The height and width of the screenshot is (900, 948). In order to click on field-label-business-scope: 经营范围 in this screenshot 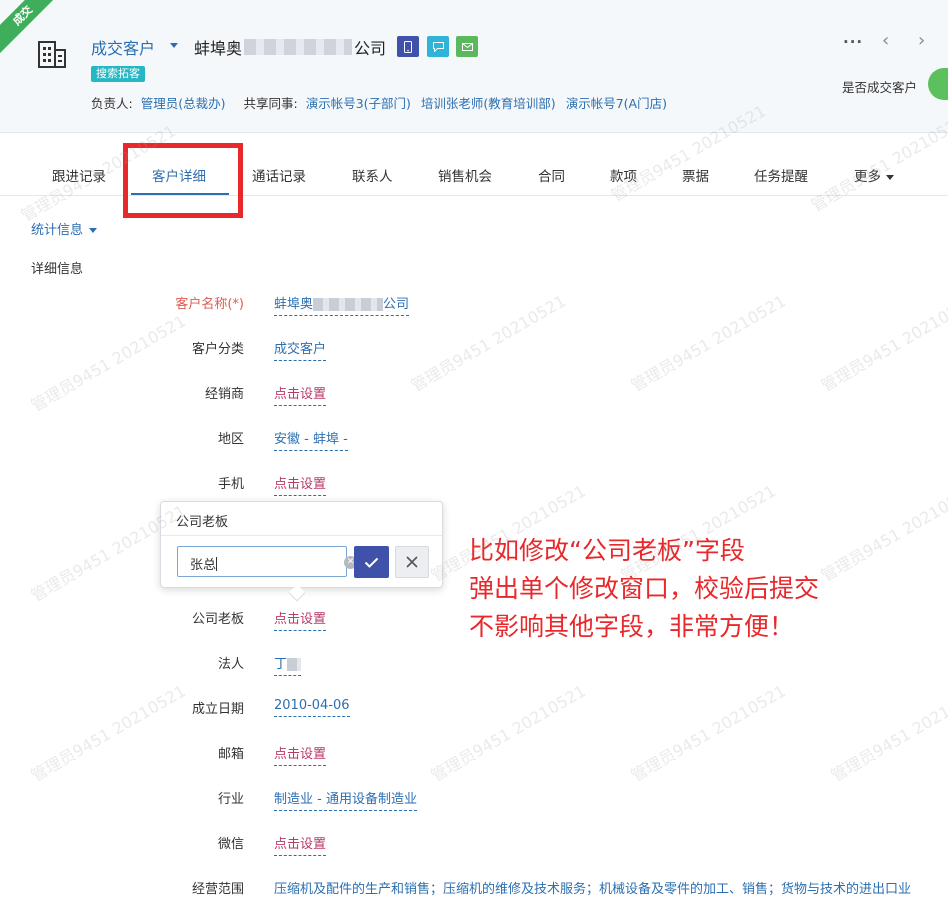, I will do `click(217, 889)`.